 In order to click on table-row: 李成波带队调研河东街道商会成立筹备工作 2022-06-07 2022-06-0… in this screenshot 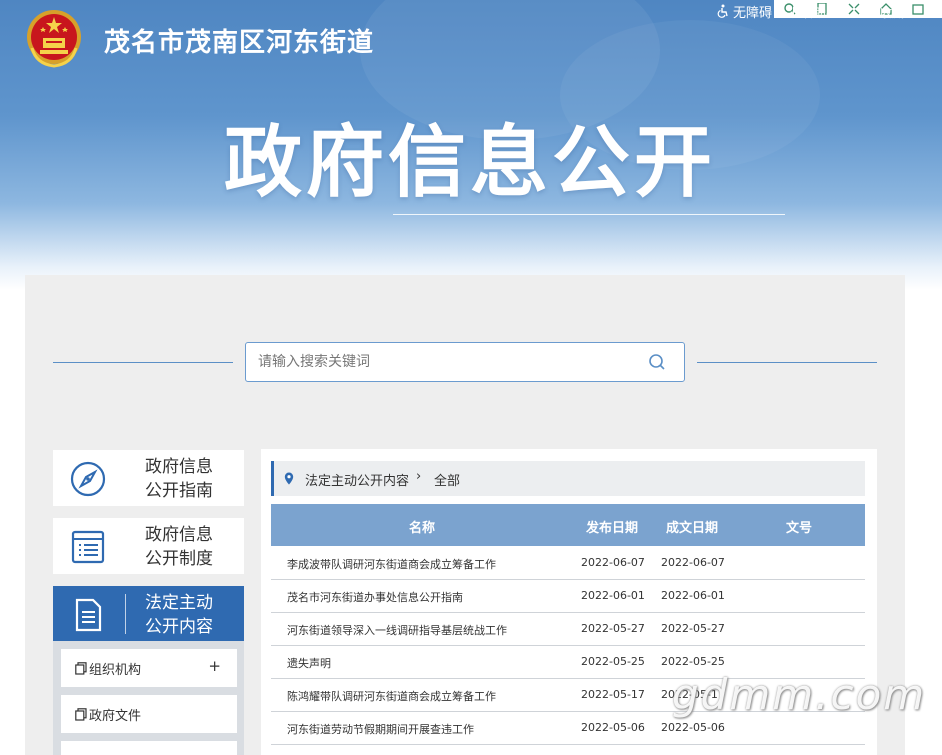, I will do `click(568, 563)`.